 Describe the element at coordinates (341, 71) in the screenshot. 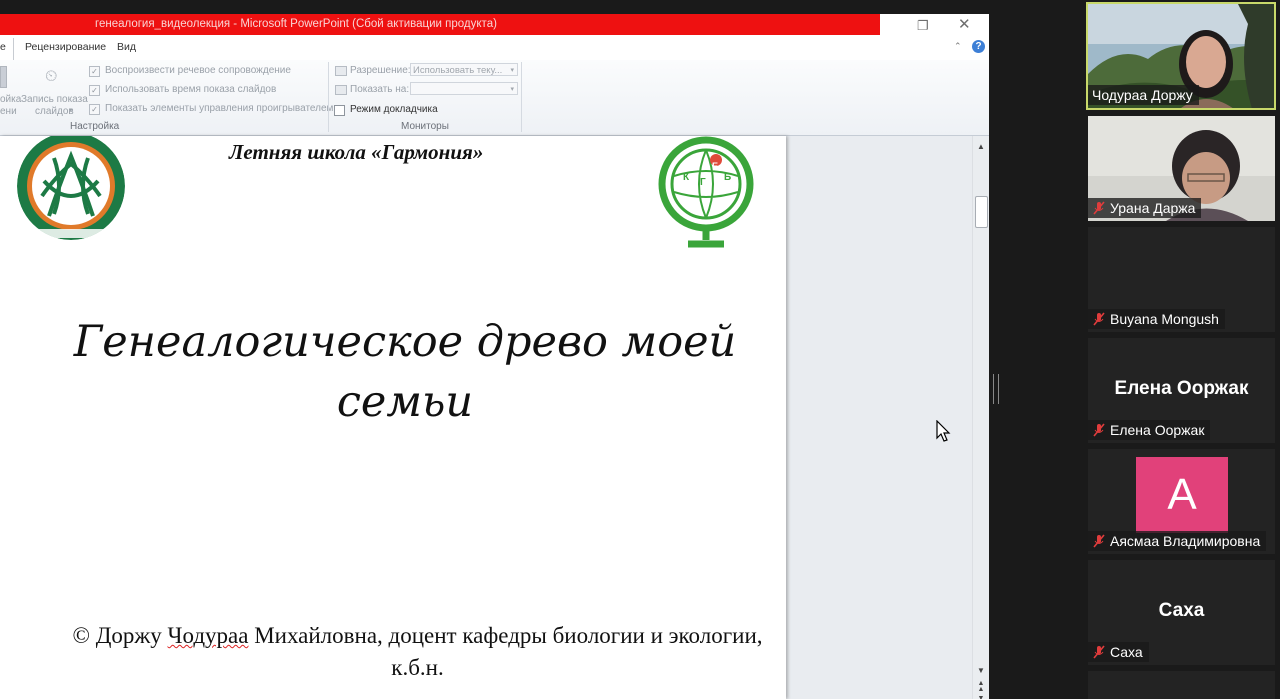

I see `resolution-icon` at that location.